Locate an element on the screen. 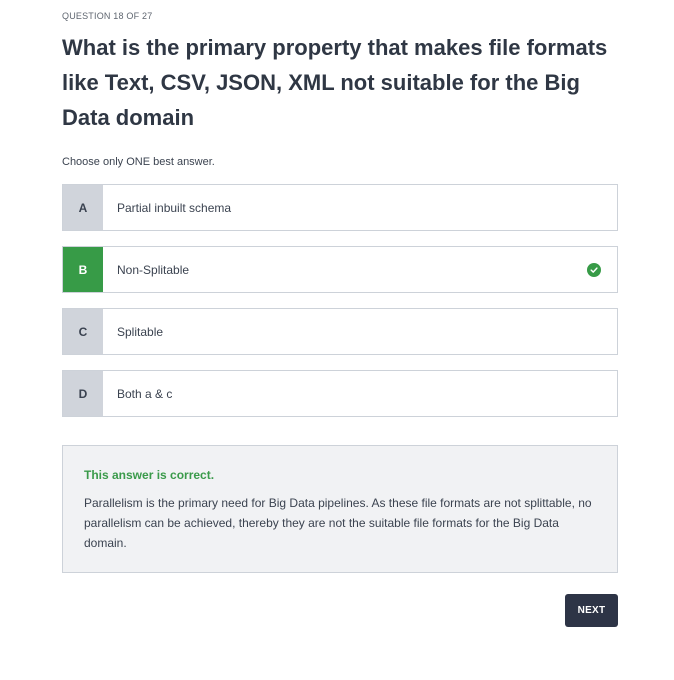 Image resolution: width=674 pixels, height=680 pixels. answer-instruction: Choose only ONE best answer. is located at coordinates (138, 162).